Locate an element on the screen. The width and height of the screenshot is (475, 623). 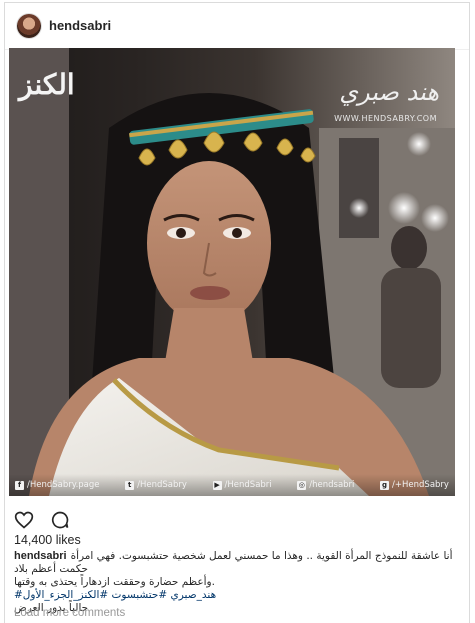
watermark-logo-left: الكنز is located at coordinates (47, 84).